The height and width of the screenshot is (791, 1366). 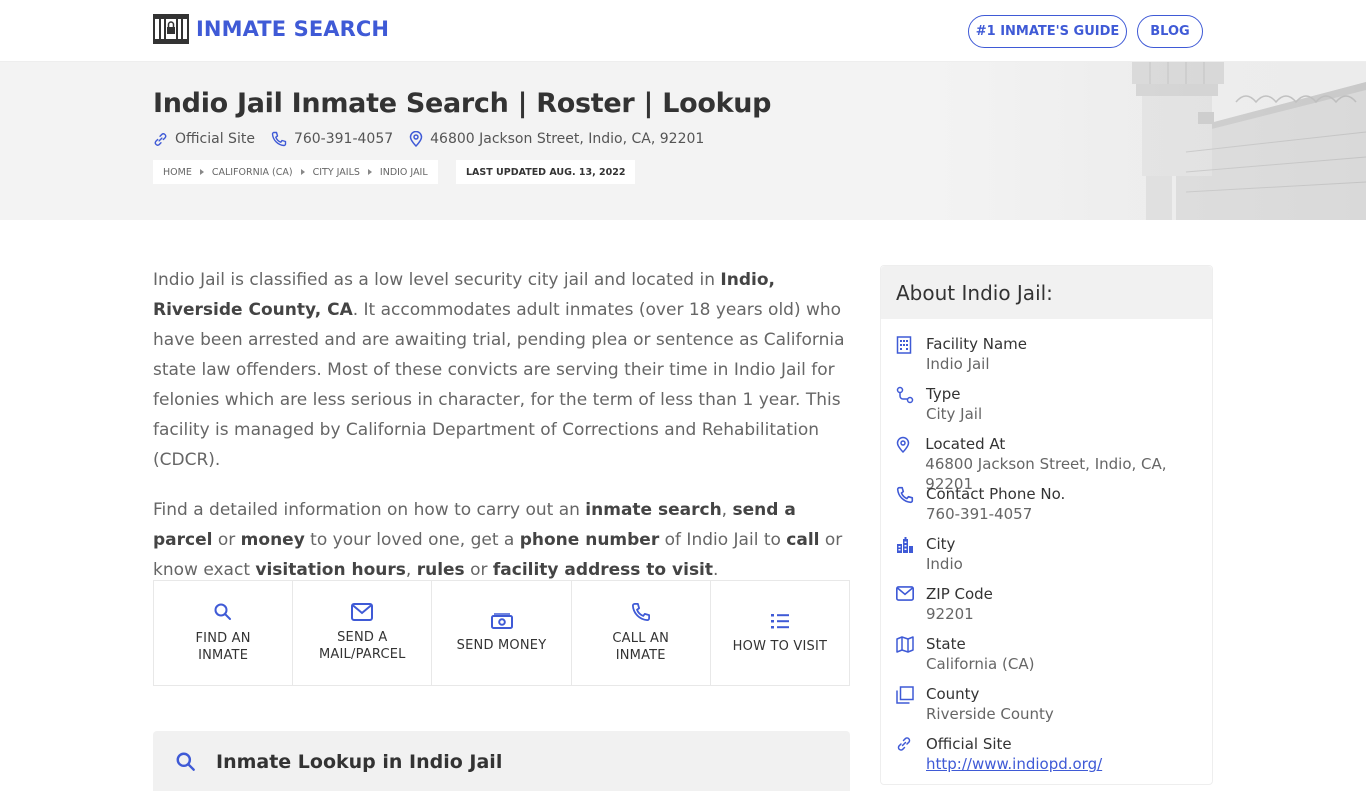 I want to click on call-inmate-label: CALL AN INMATE, so click(x=641, y=647).